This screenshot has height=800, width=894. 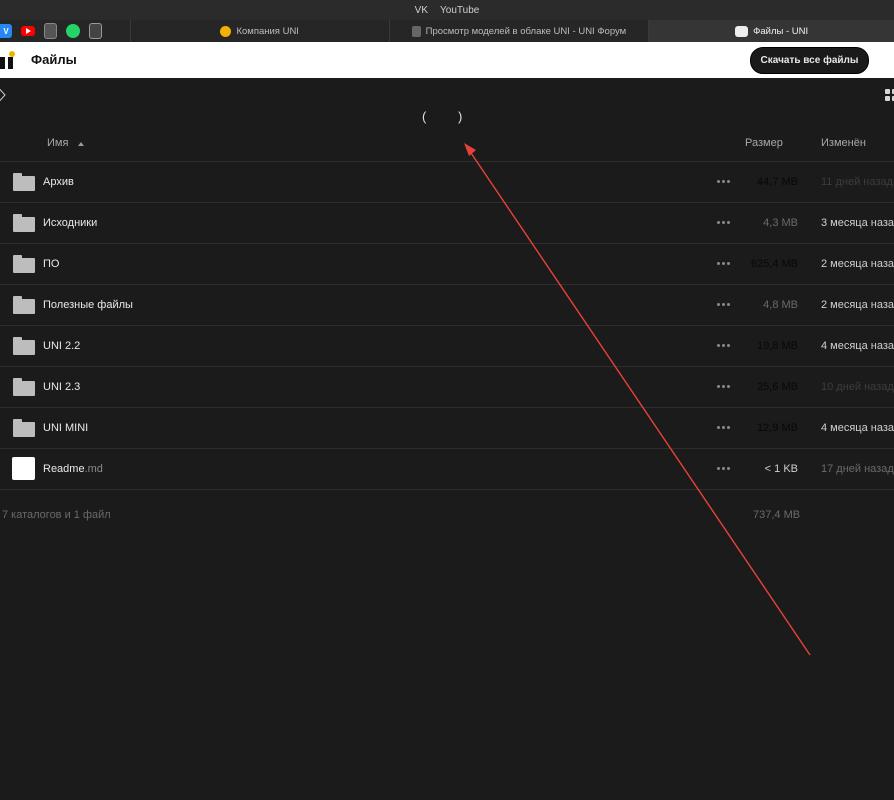 What do you see at coordinates (10, 60) in the screenshot?
I see `uni-logo` at bounding box center [10, 60].